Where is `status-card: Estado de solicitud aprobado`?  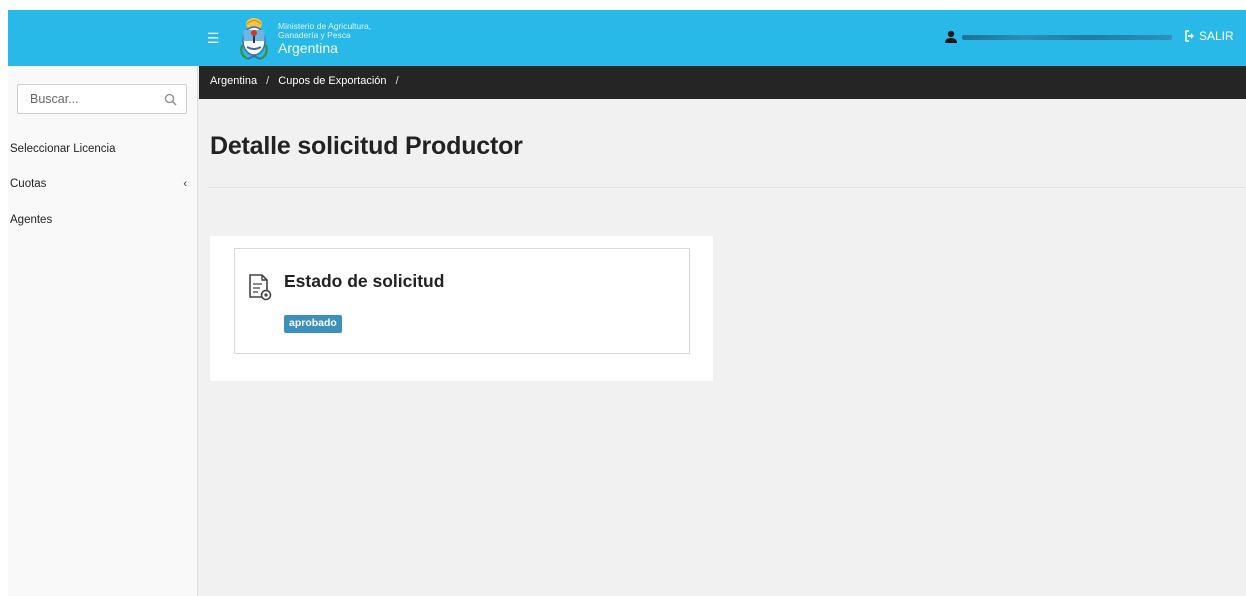
status-card: Estado de solicitud aprobado is located at coordinates (462, 301).